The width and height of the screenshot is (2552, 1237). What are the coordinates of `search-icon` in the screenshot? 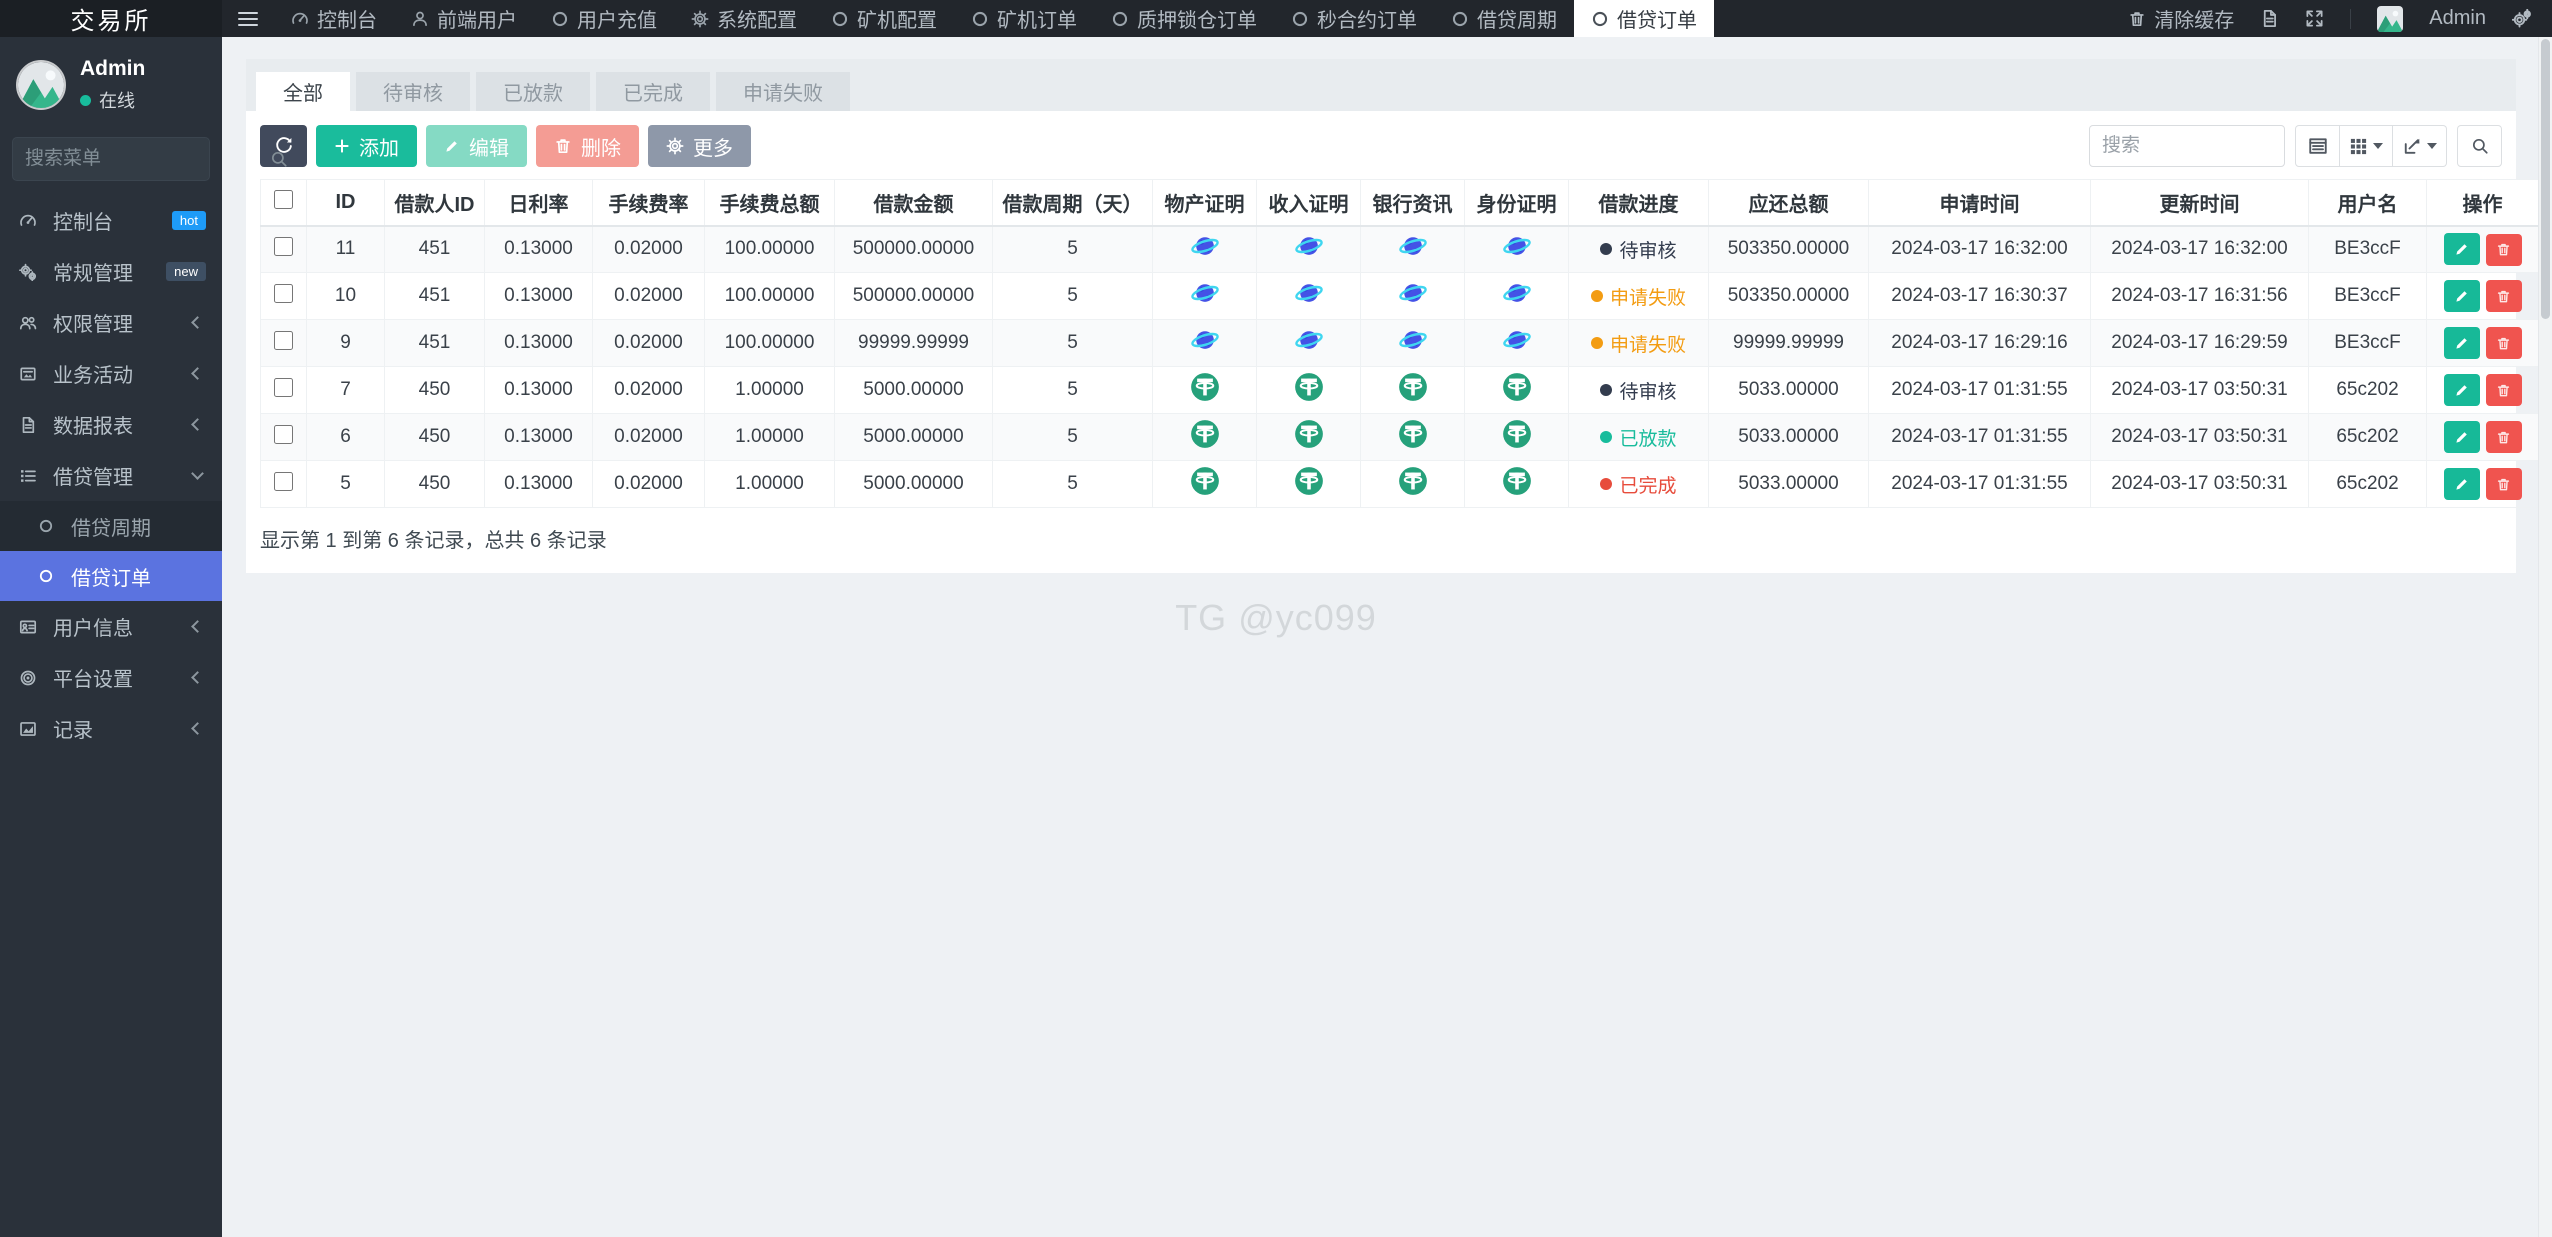 It's located at (2480, 146).